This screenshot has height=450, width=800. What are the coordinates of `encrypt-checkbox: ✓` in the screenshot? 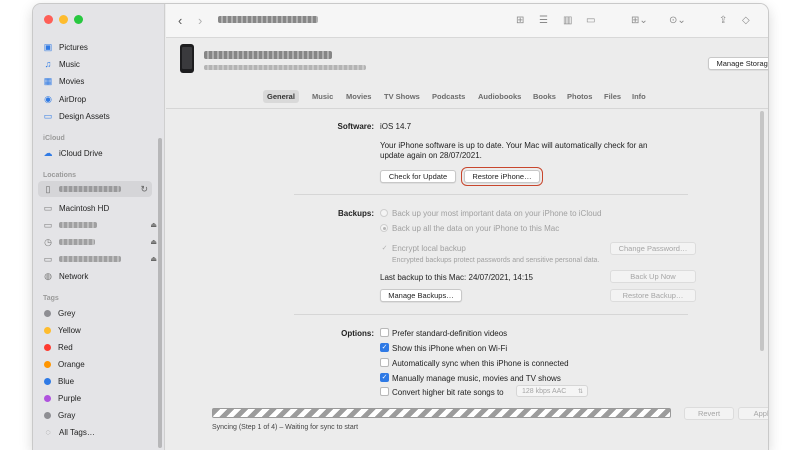 It's located at (384, 248).